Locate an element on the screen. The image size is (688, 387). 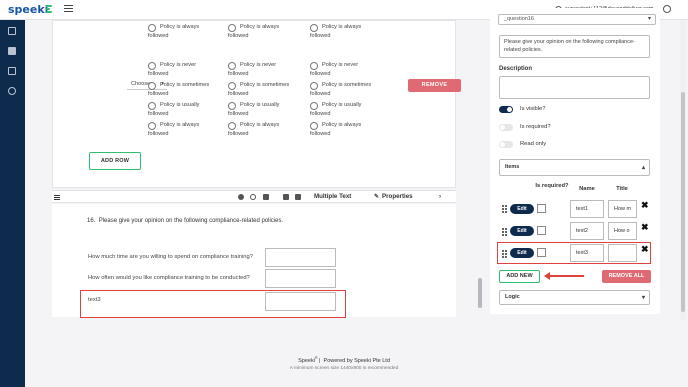
survey-icon is located at coordinates (12, 51).